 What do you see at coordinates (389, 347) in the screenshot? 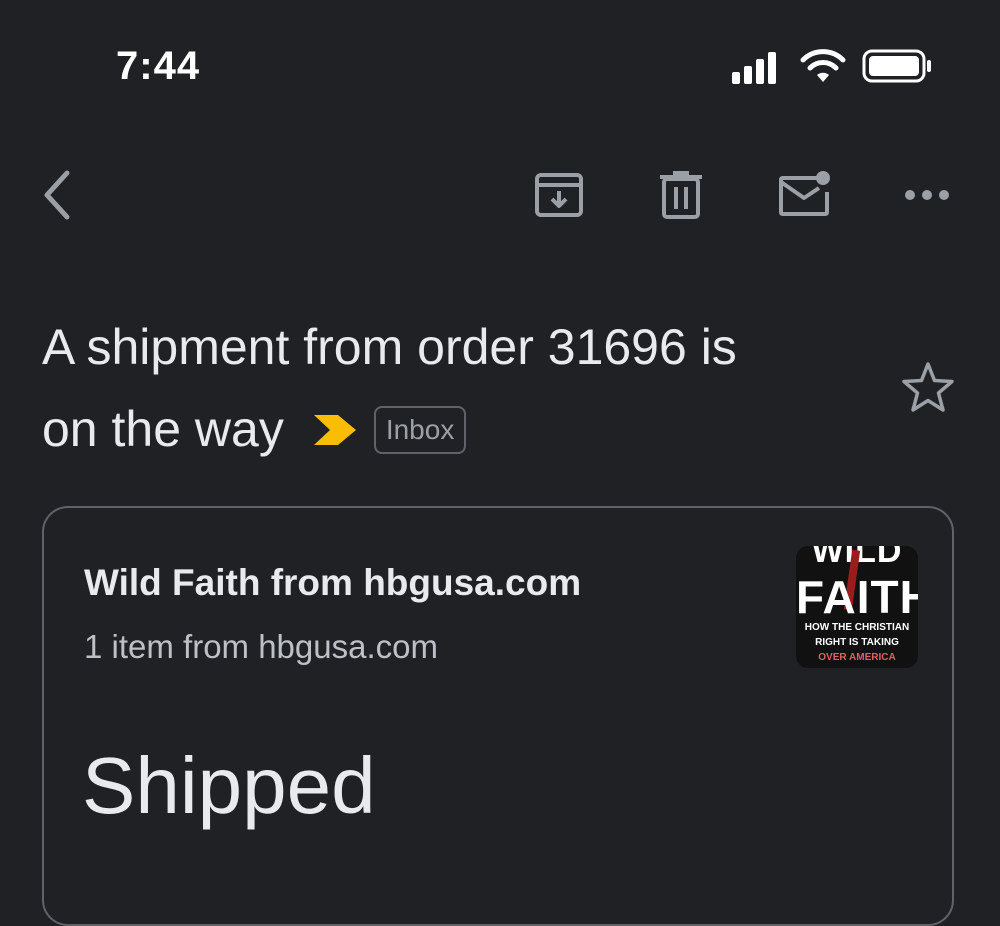
I see `subject-line-1: A shipment from order 31696 is` at bounding box center [389, 347].